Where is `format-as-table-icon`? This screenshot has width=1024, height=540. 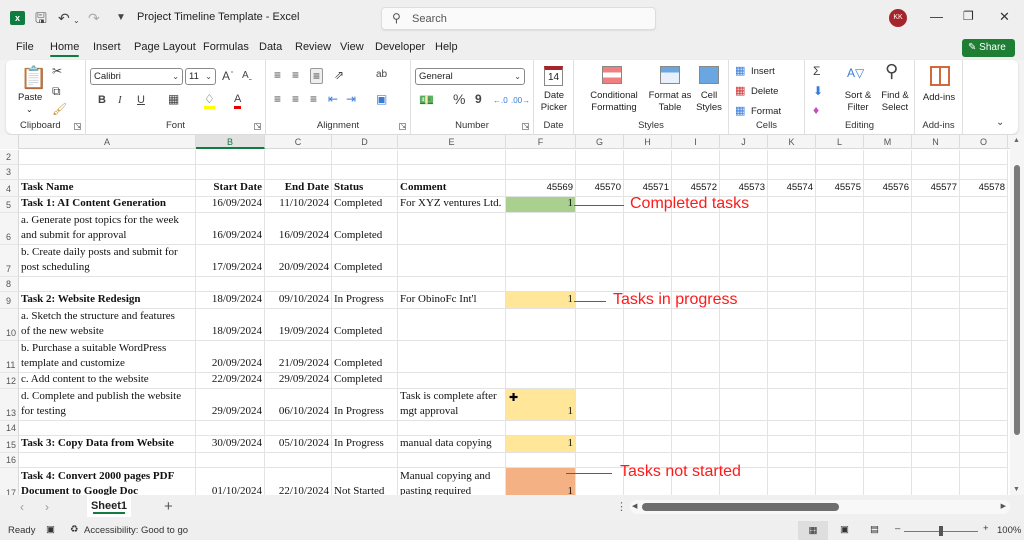 format-as-table-icon is located at coordinates (670, 75).